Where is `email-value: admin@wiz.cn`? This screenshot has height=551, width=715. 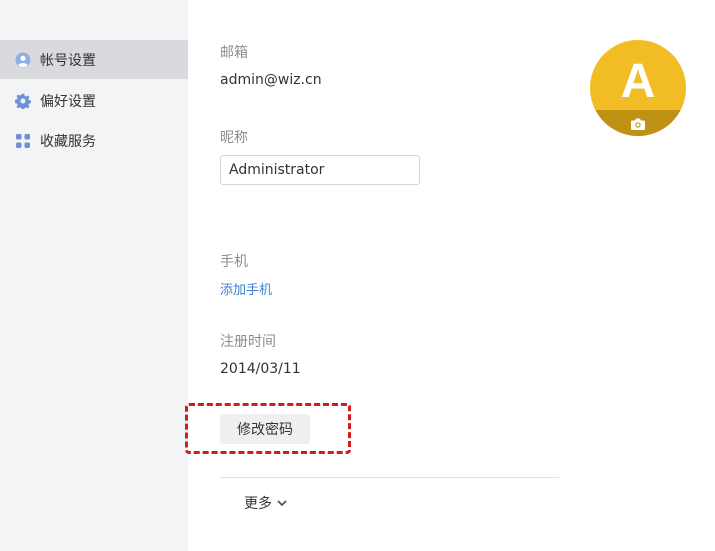 email-value: admin@wiz.cn is located at coordinates (271, 80).